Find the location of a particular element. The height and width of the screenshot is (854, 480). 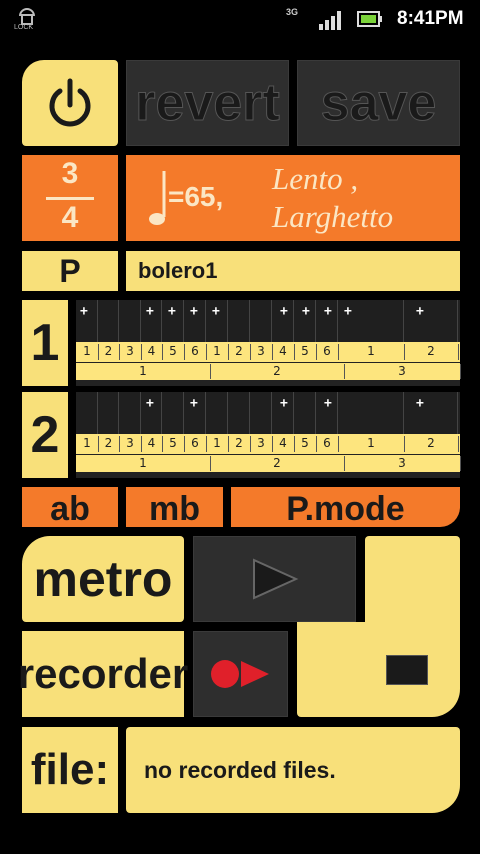

file-button: file: is located at coordinates (70, 770).